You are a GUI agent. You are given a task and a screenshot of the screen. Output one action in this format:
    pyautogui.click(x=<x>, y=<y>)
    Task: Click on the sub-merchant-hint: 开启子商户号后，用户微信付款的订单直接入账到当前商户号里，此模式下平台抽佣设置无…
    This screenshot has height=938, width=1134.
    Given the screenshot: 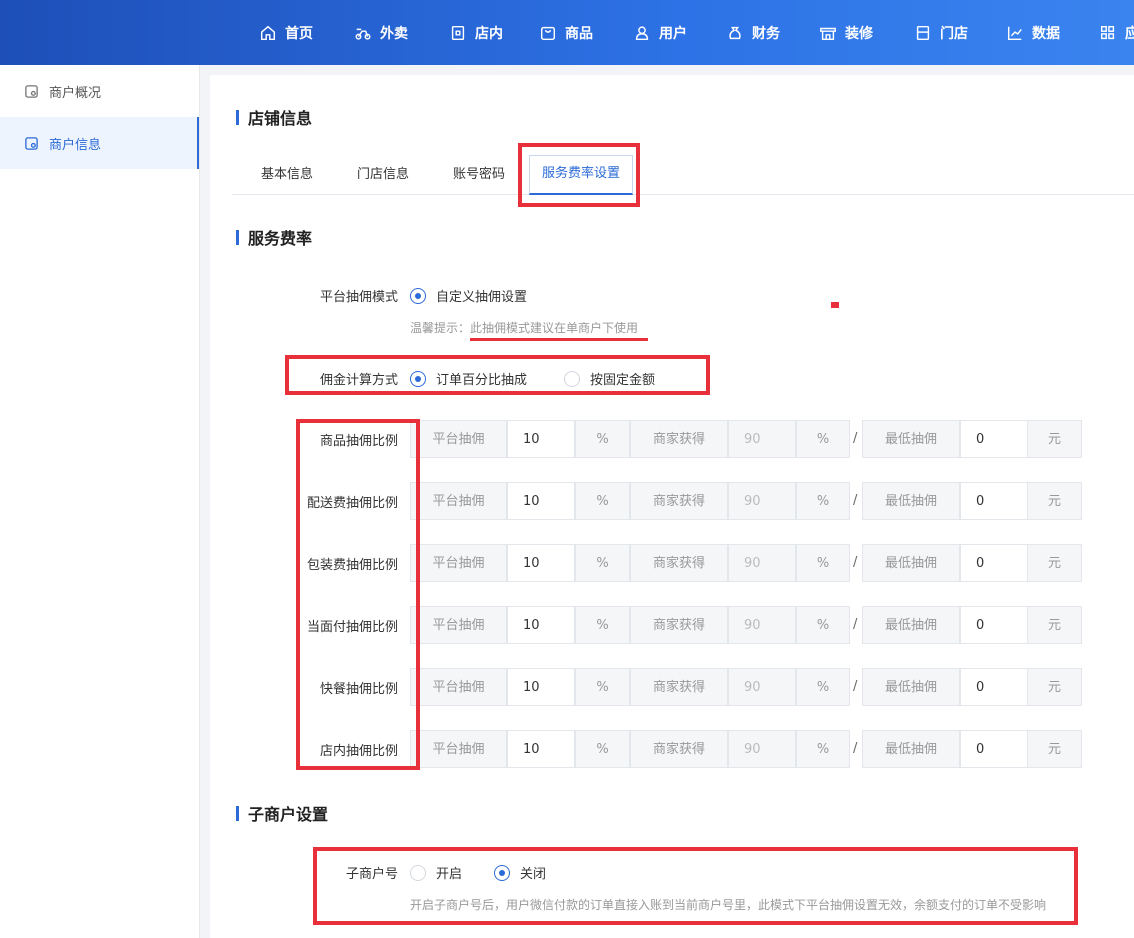 What is the action you would take?
    pyautogui.click(x=728, y=905)
    